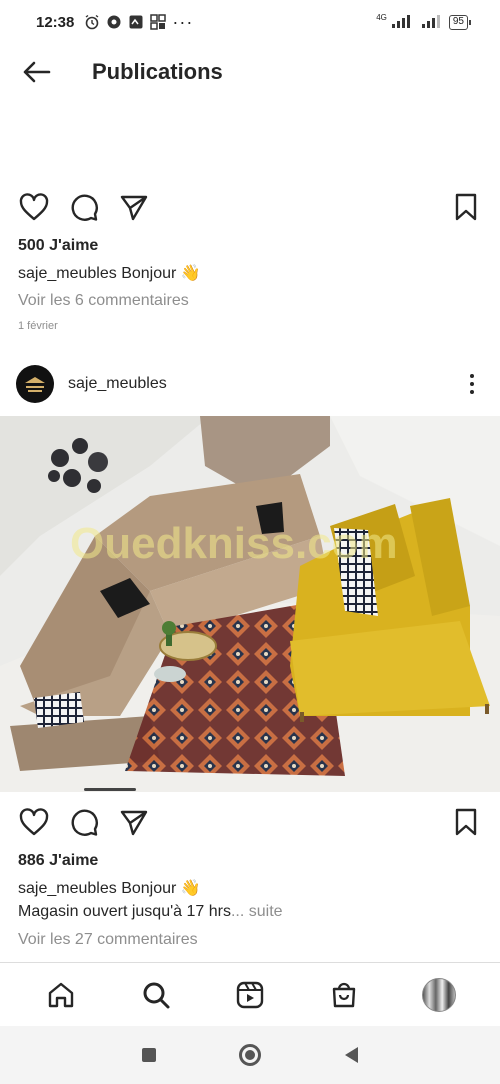 The image size is (500, 1084). Describe the element at coordinates (114, 22) in the screenshot. I see `chrome-icon` at that location.